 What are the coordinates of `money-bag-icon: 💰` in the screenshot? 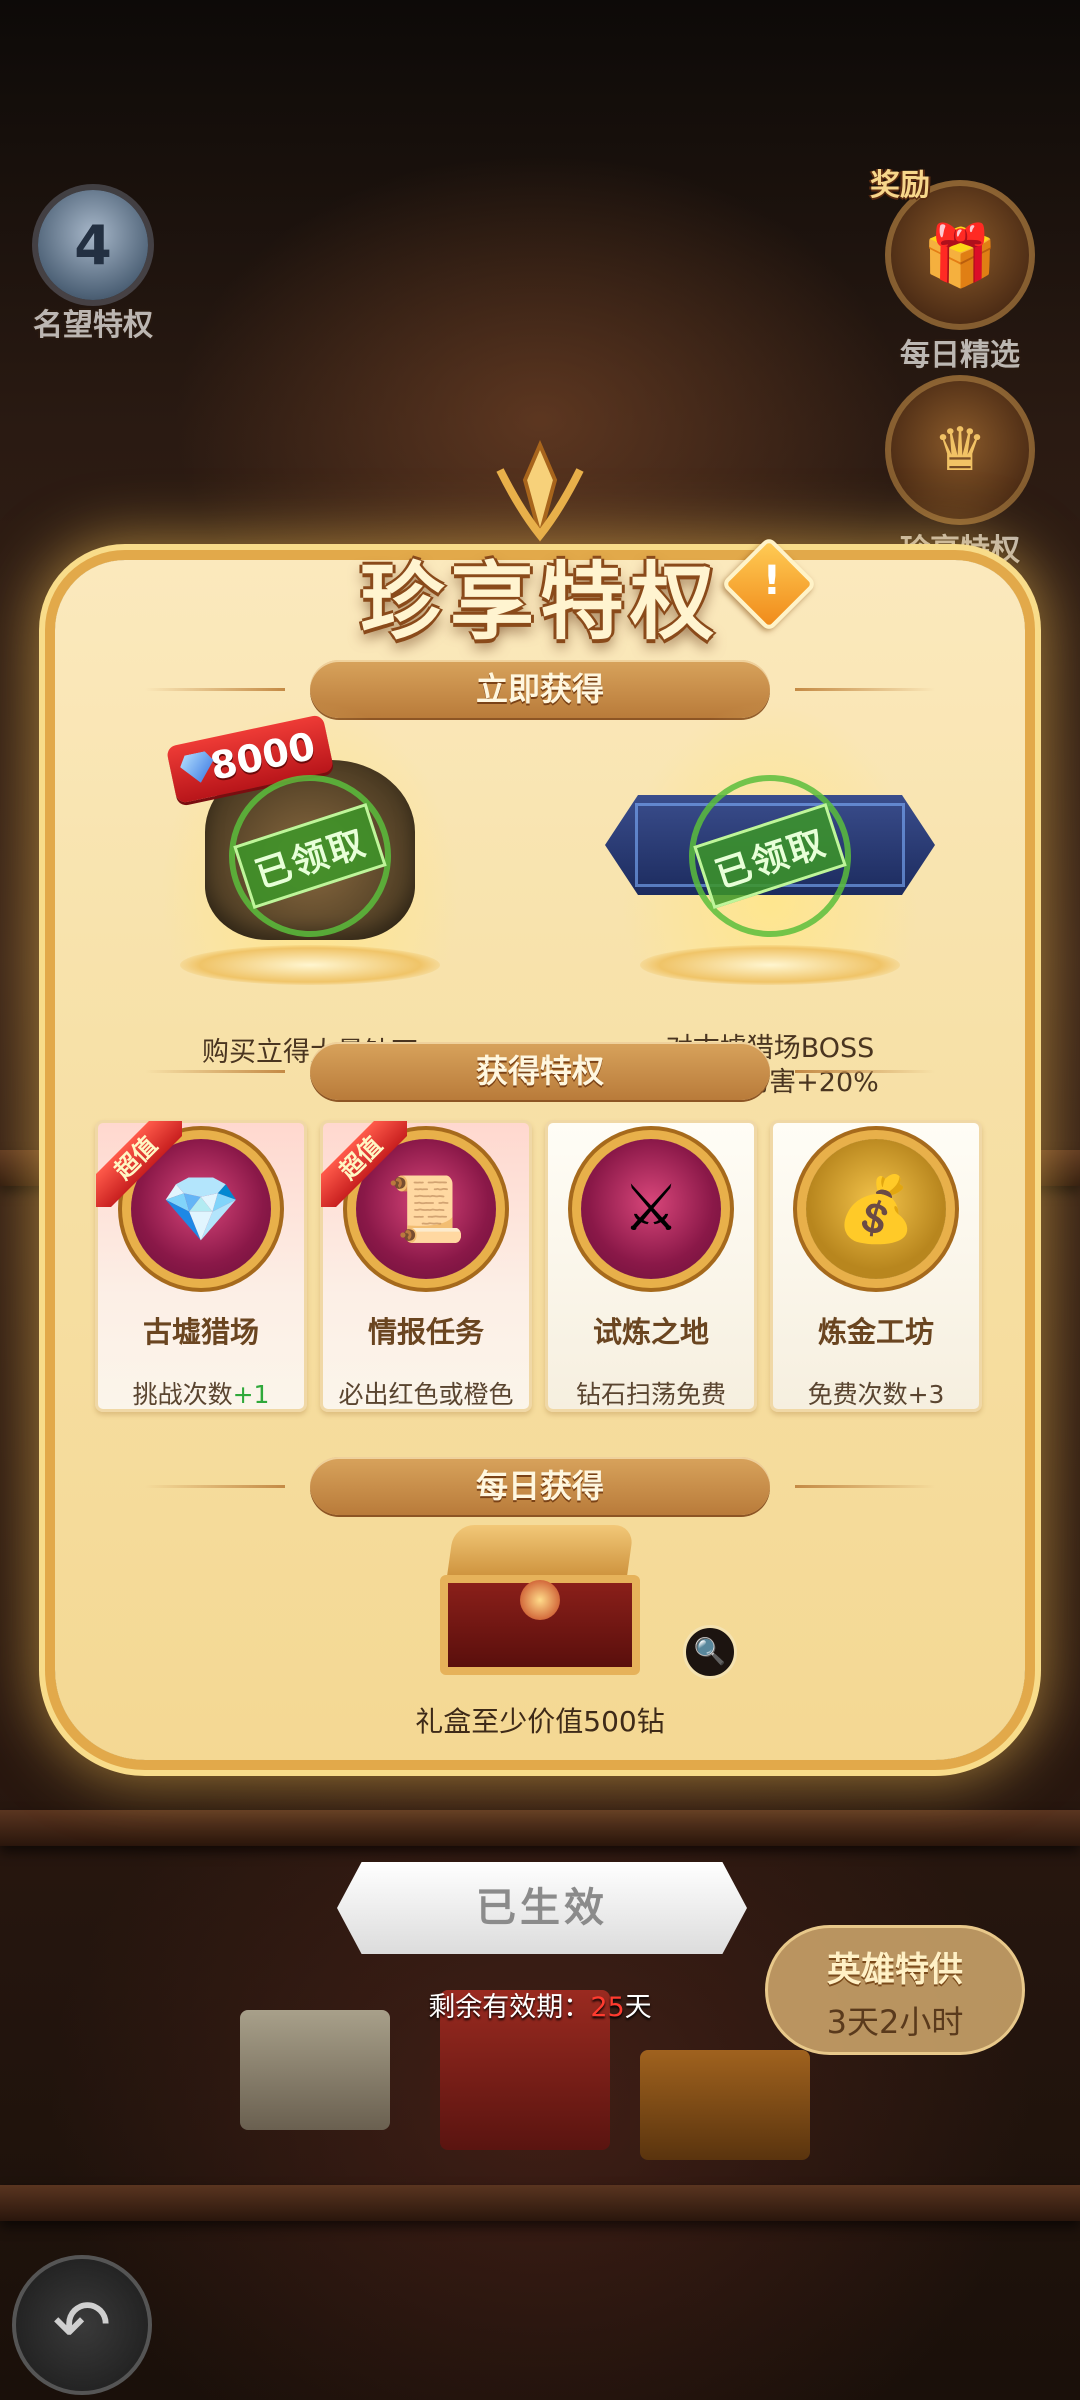 It's located at (876, 1209).